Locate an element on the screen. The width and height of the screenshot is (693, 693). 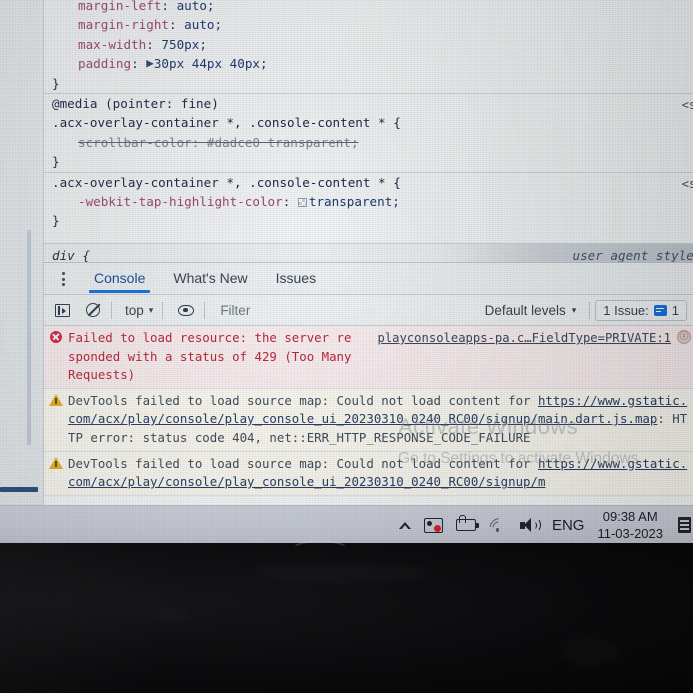
onedrive-icon is located at coordinates (433, 525).